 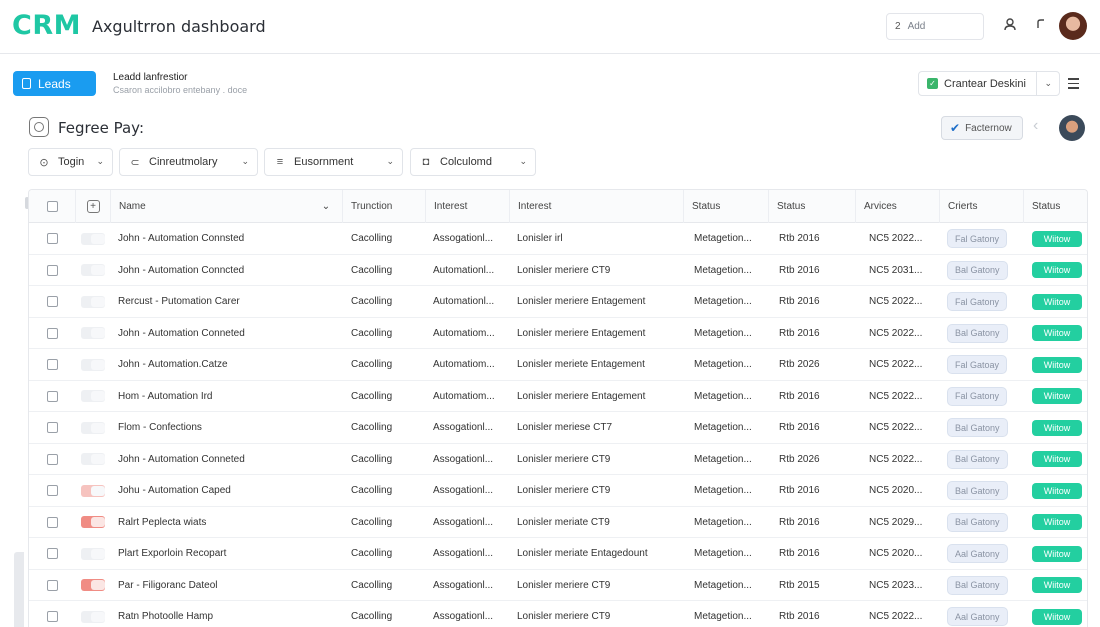 What do you see at coordinates (1041, 26) in the screenshot?
I see `notification-icon` at bounding box center [1041, 26].